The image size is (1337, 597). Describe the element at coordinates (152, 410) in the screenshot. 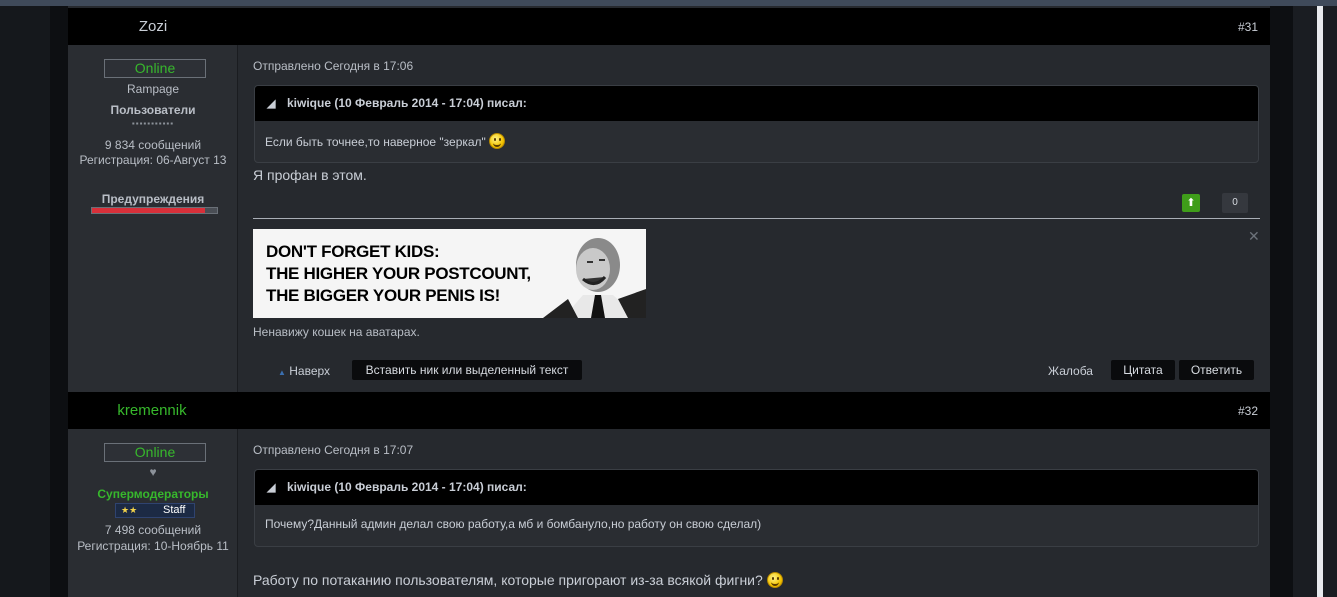

I see `post-author: kremennik` at that location.